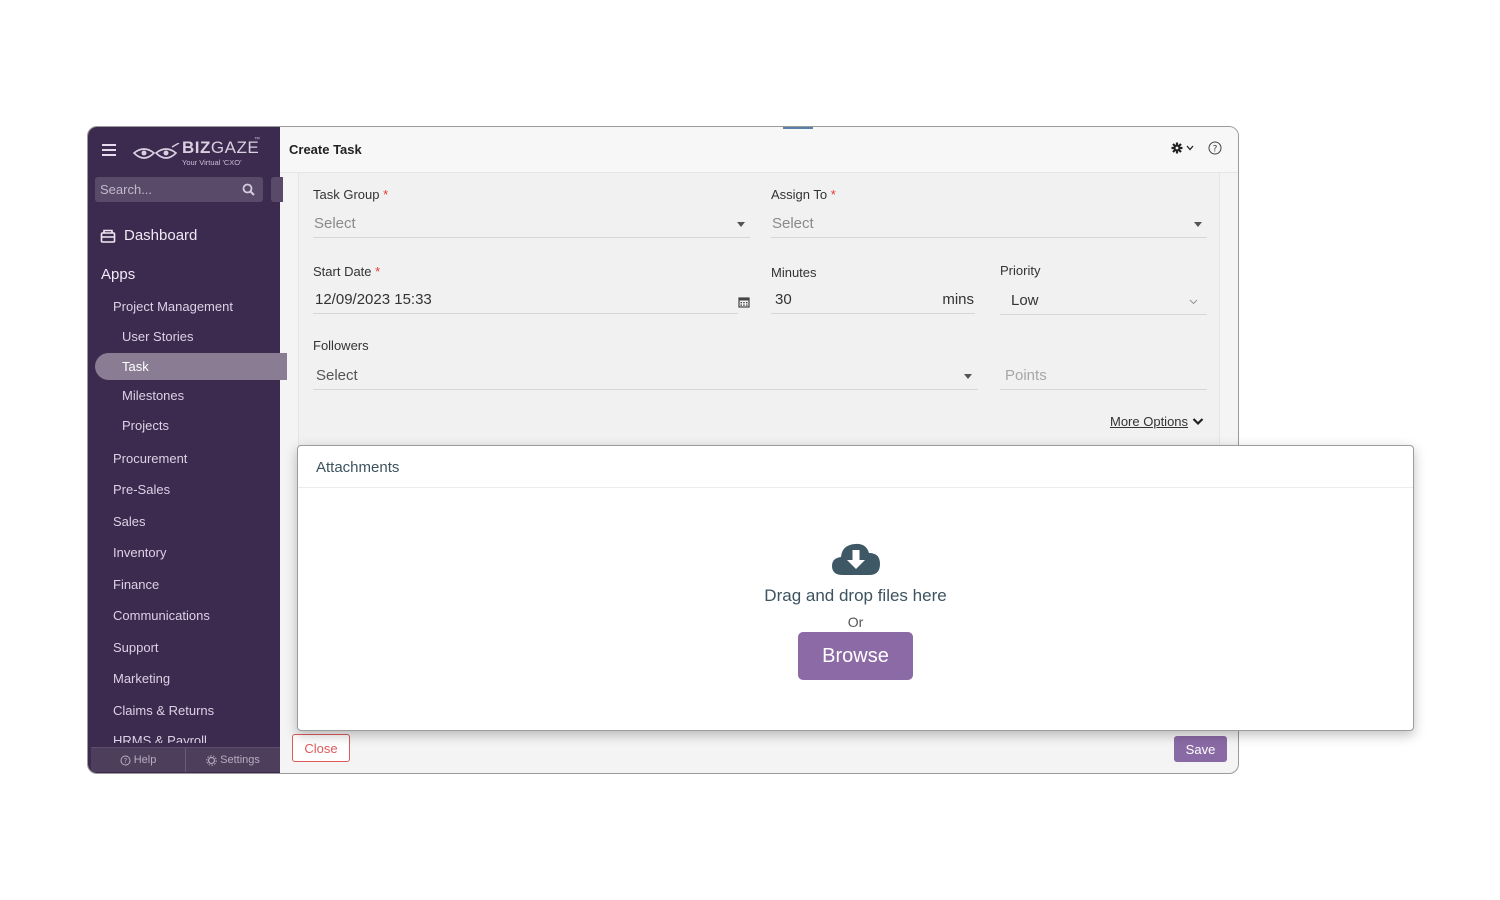  I want to click on logo-trademark: ™, so click(257, 140).